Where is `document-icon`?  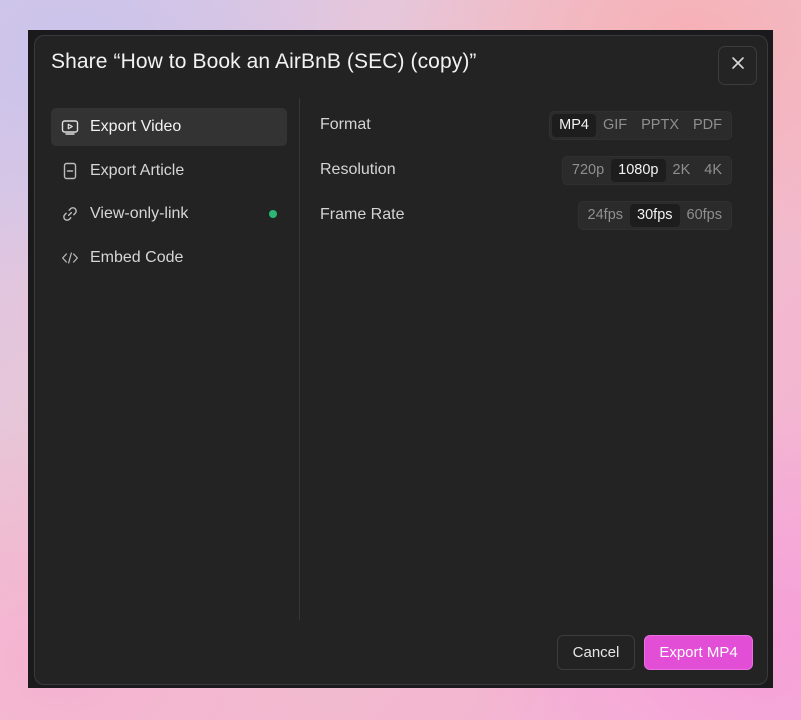
document-icon is located at coordinates (70, 171).